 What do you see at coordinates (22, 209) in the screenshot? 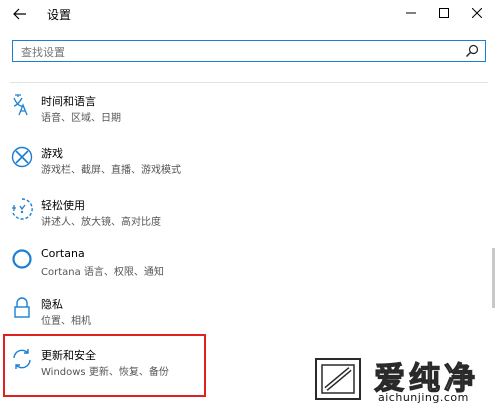
I see `ease-of-access-icon` at bounding box center [22, 209].